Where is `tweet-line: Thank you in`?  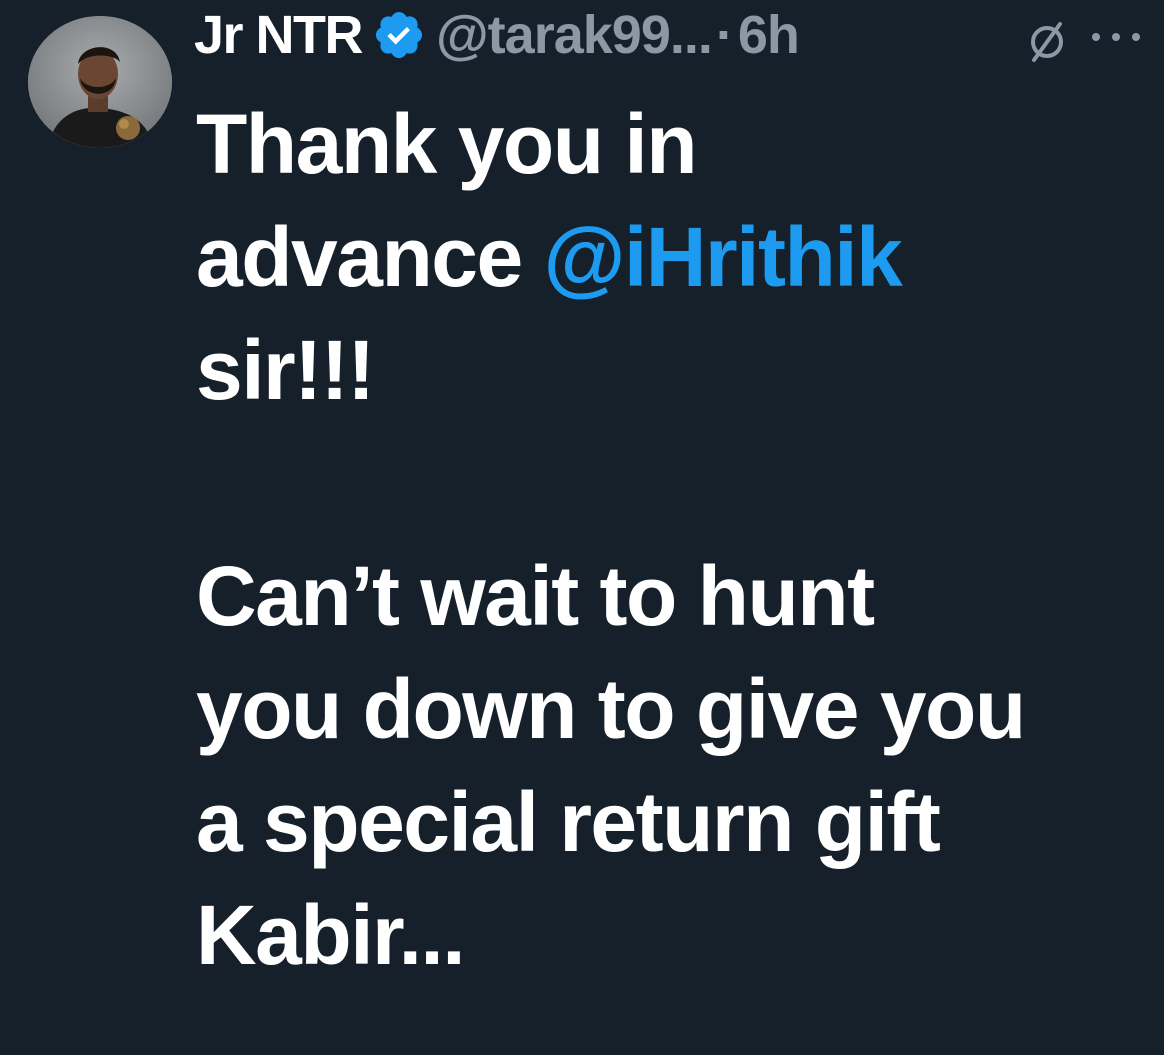
tweet-line: Thank you in is located at coordinates (447, 144).